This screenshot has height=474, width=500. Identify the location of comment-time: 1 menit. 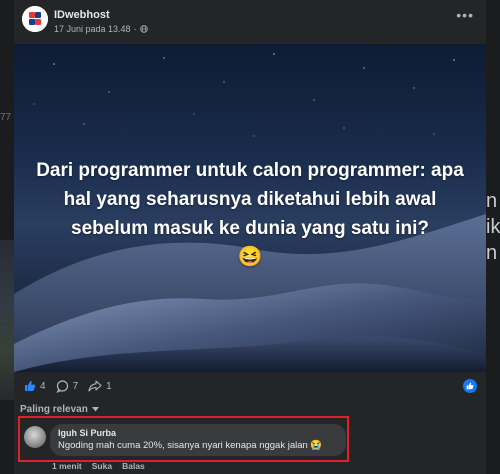
(67, 466).